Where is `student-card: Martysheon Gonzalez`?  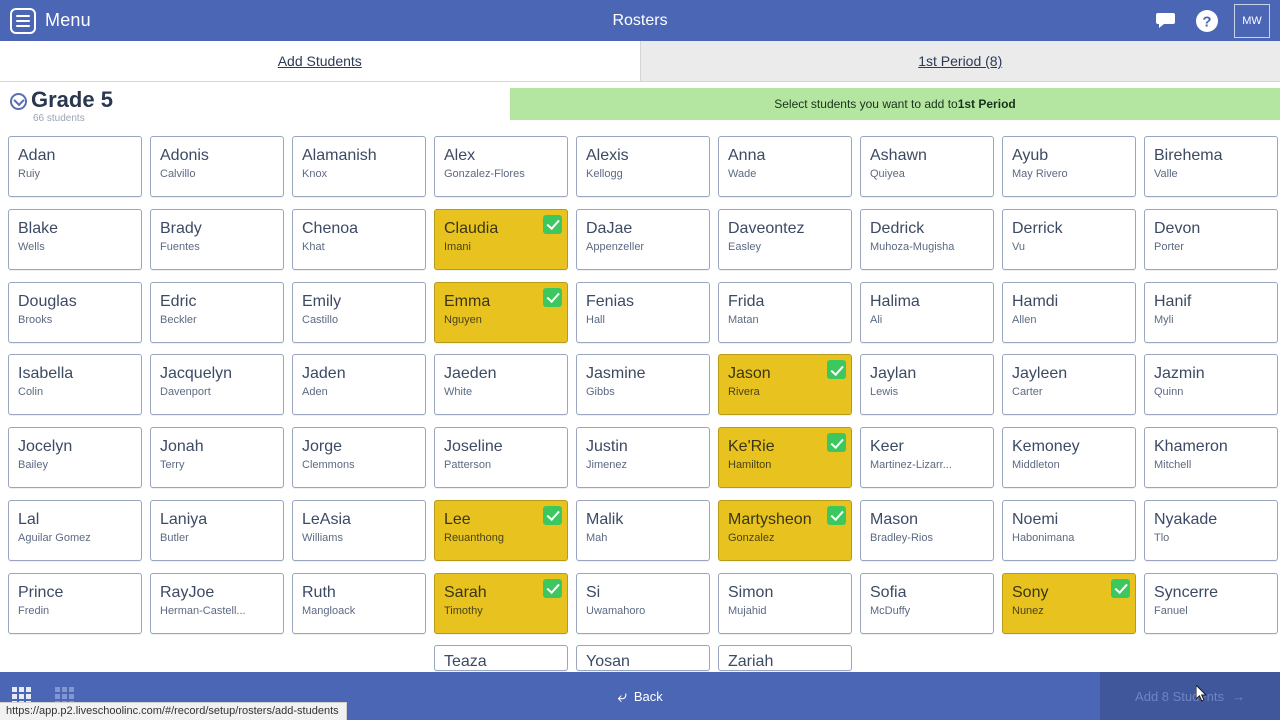 student-card: Martysheon Gonzalez is located at coordinates (785, 530).